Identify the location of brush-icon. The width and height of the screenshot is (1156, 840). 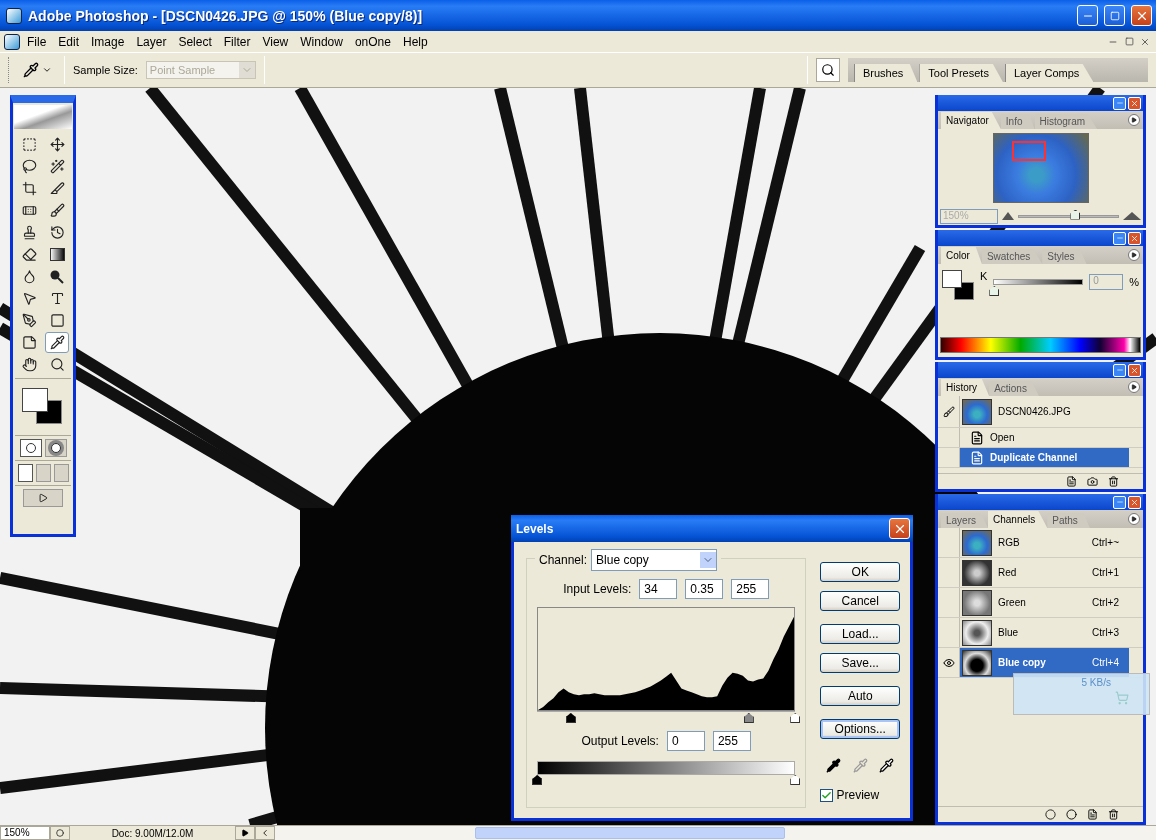
(948, 411).